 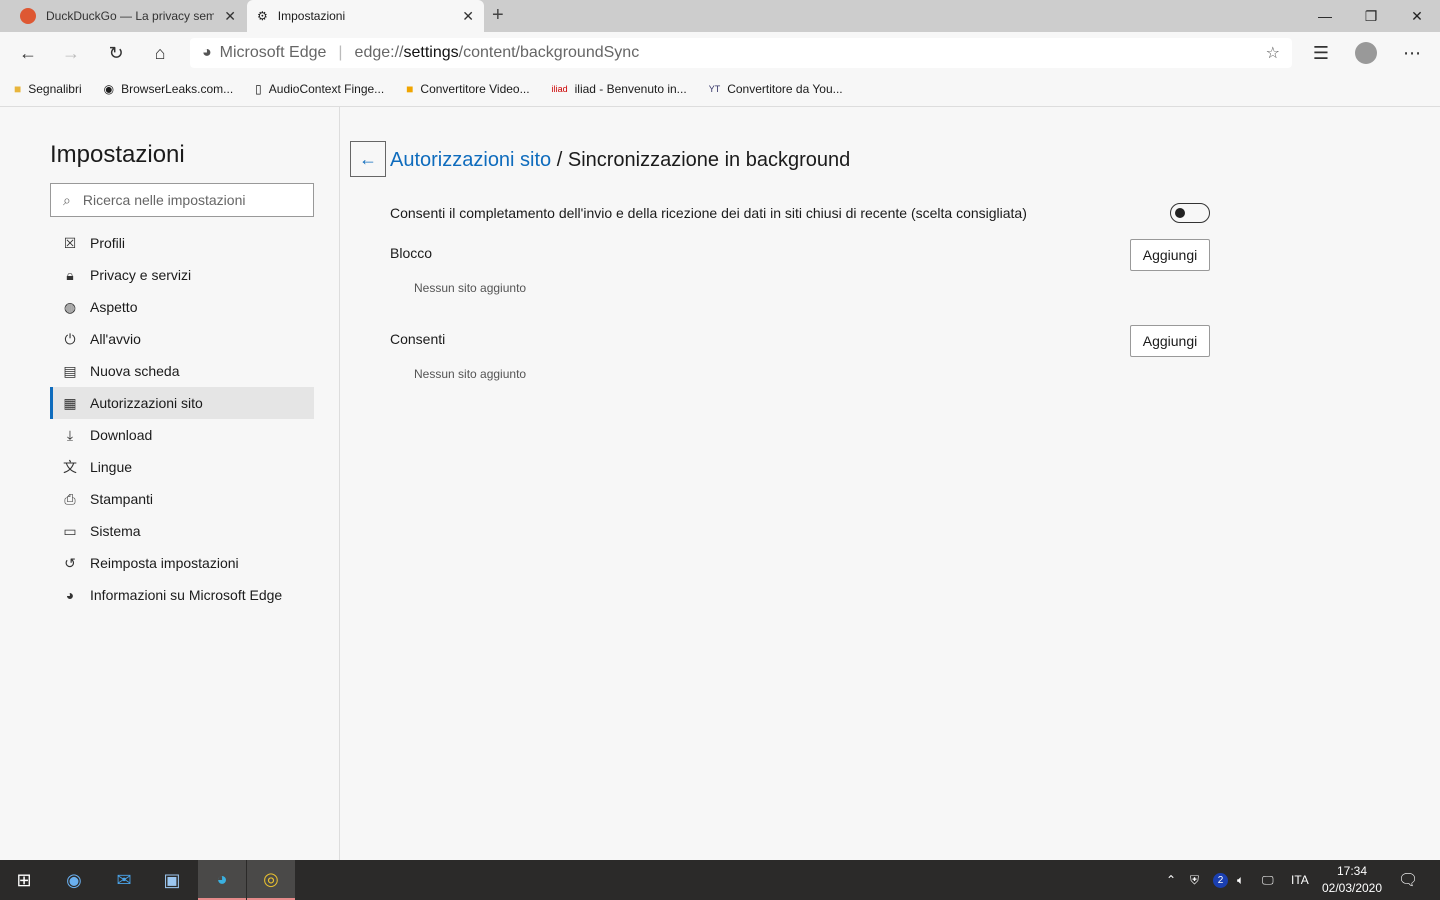 What do you see at coordinates (365, 16) in the screenshot?
I see `tab-impostazioni: ⚙ Impostazioni ✕` at bounding box center [365, 16].